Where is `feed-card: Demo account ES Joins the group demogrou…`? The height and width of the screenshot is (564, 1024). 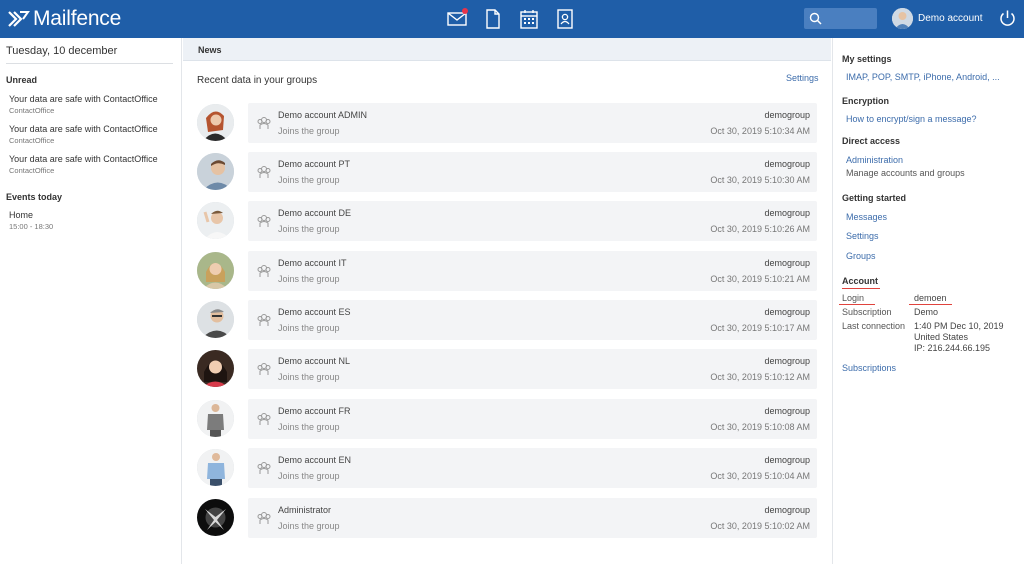
feed-card: Demo account ES Joins the group demogrou… is located at coordinates (532, 320).